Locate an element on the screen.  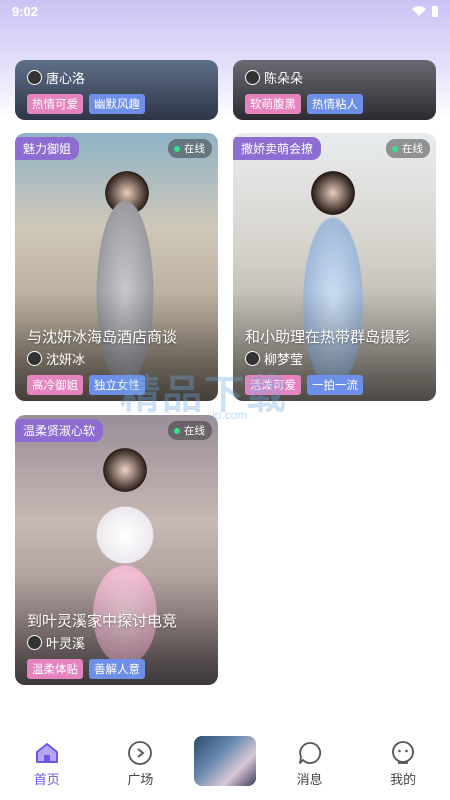
wifi-icon is located at coordinates (419, 11).